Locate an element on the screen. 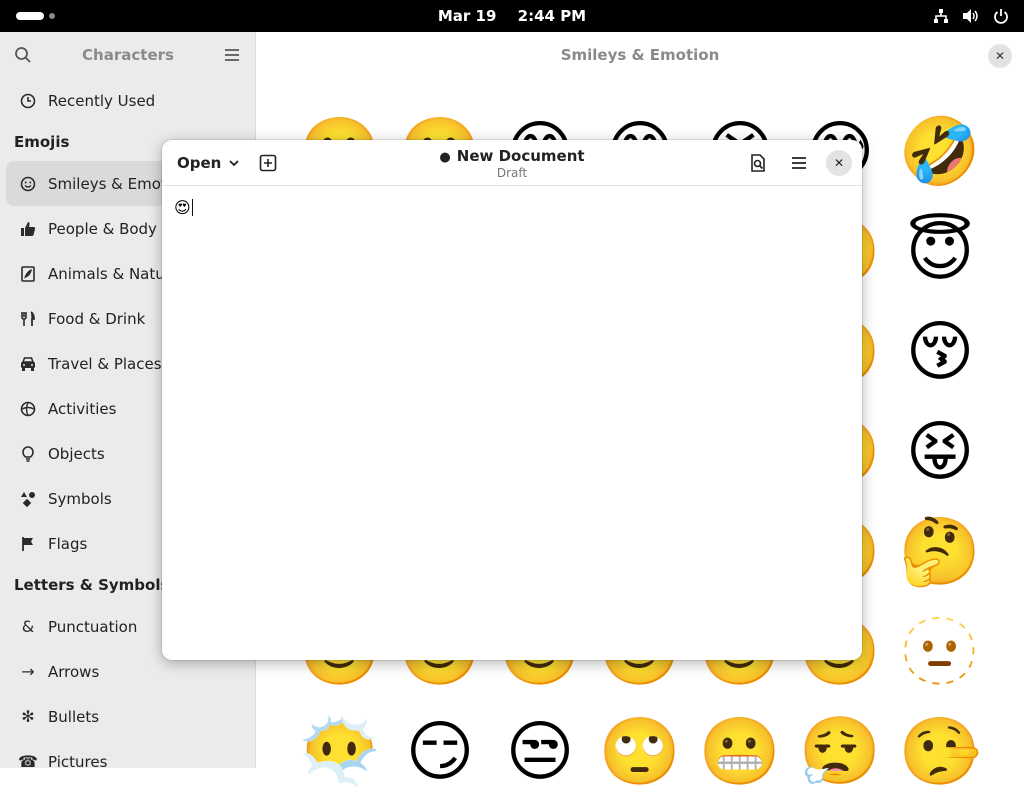  sidebar-item-label: Flags is located at coordinates (68, 543).